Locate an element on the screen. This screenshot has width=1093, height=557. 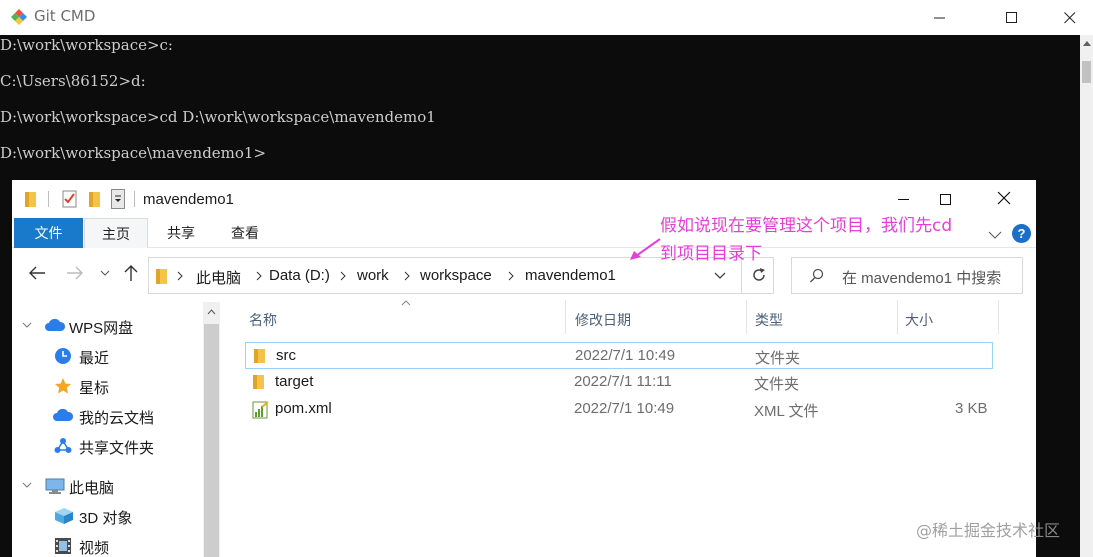
file-name: pom.xml is located at coordinates (303, 408).